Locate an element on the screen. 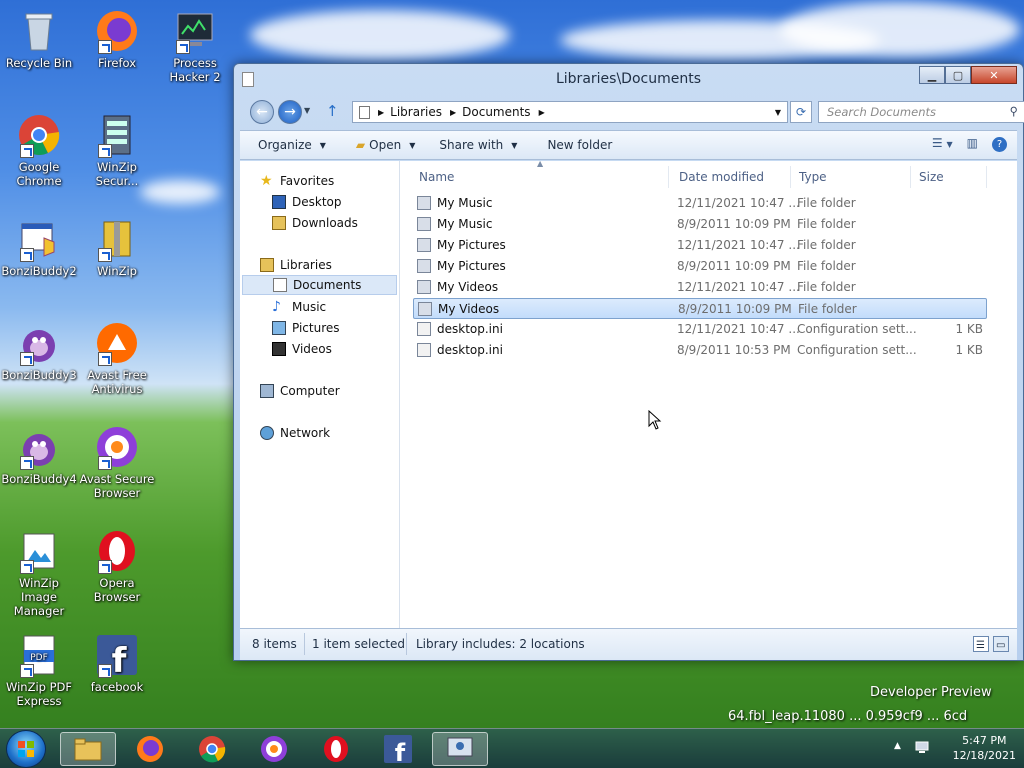 The height and width of the screenshot is (768, 1024). file-row: My Videos 8/9/2011 10:09 PM File folder is located at coordinates (700, 308).